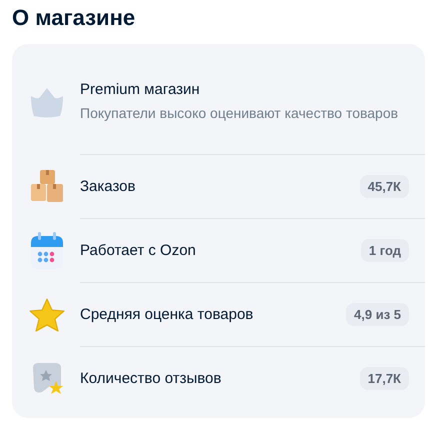 This screenshot has height=427, width=437. What do you see at coordinates (151, 378) in the screenshot?
I see `row-label: Количество отзывов` at bounding box center [151, 378].